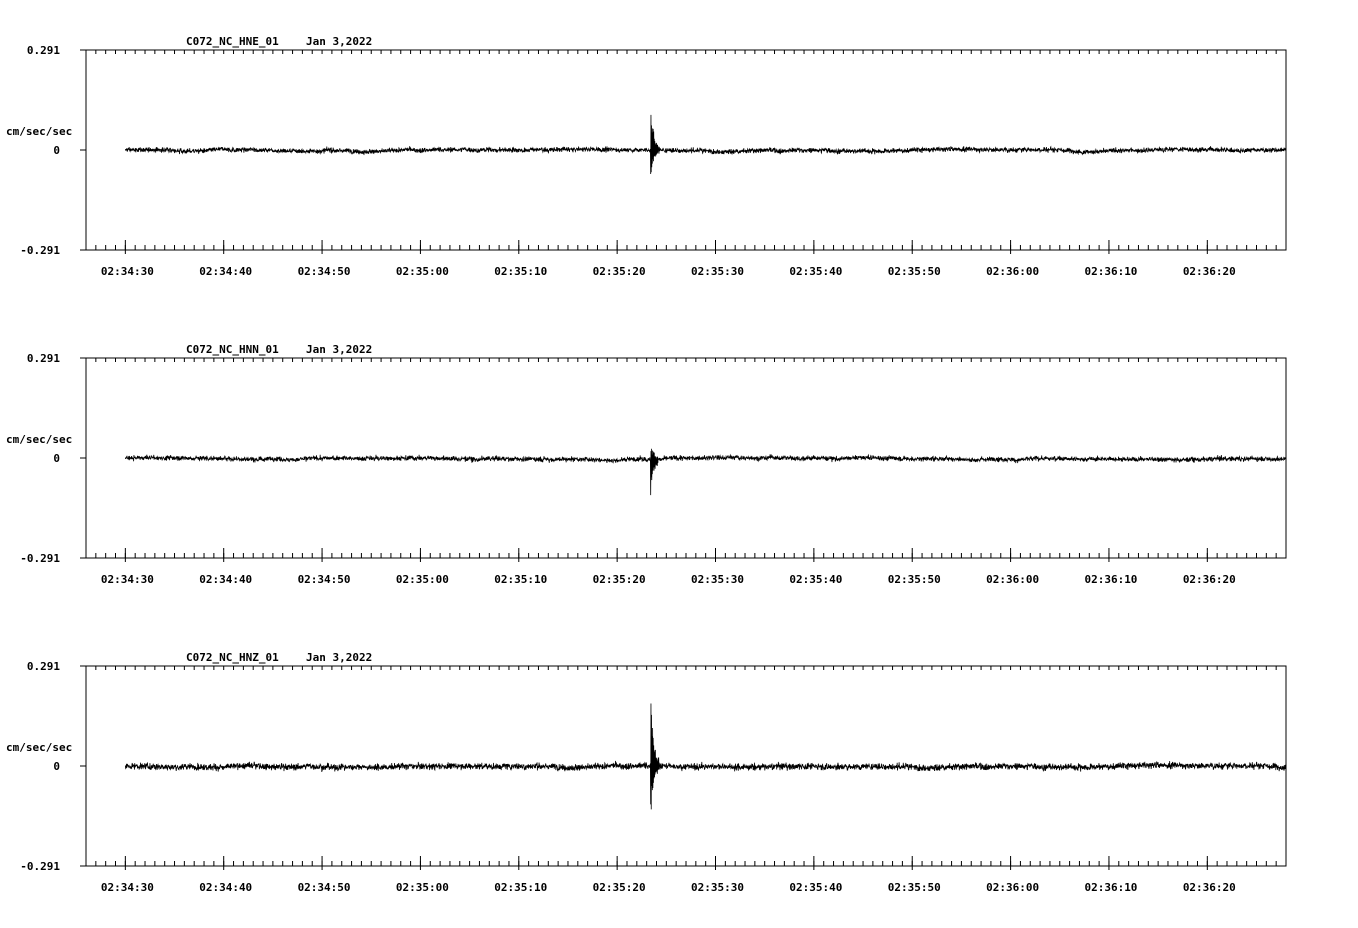  I want to click on channel-title: C072_NC_HNE_01, so click(232, 41).